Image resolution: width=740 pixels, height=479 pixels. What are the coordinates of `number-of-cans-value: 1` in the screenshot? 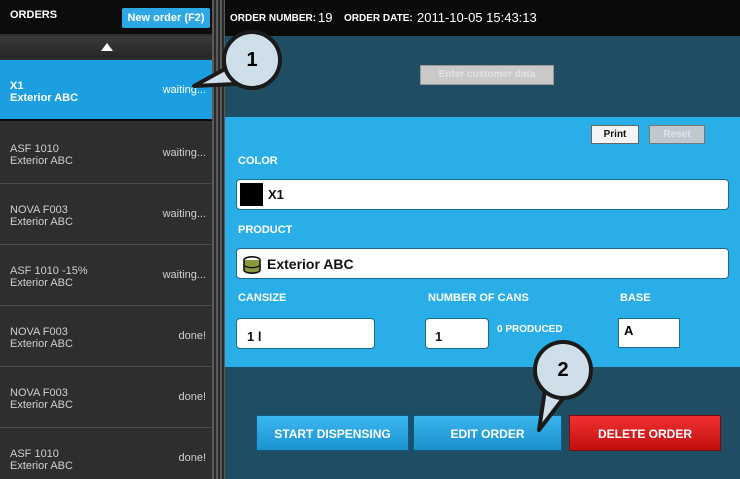 It's located at (439, 336).